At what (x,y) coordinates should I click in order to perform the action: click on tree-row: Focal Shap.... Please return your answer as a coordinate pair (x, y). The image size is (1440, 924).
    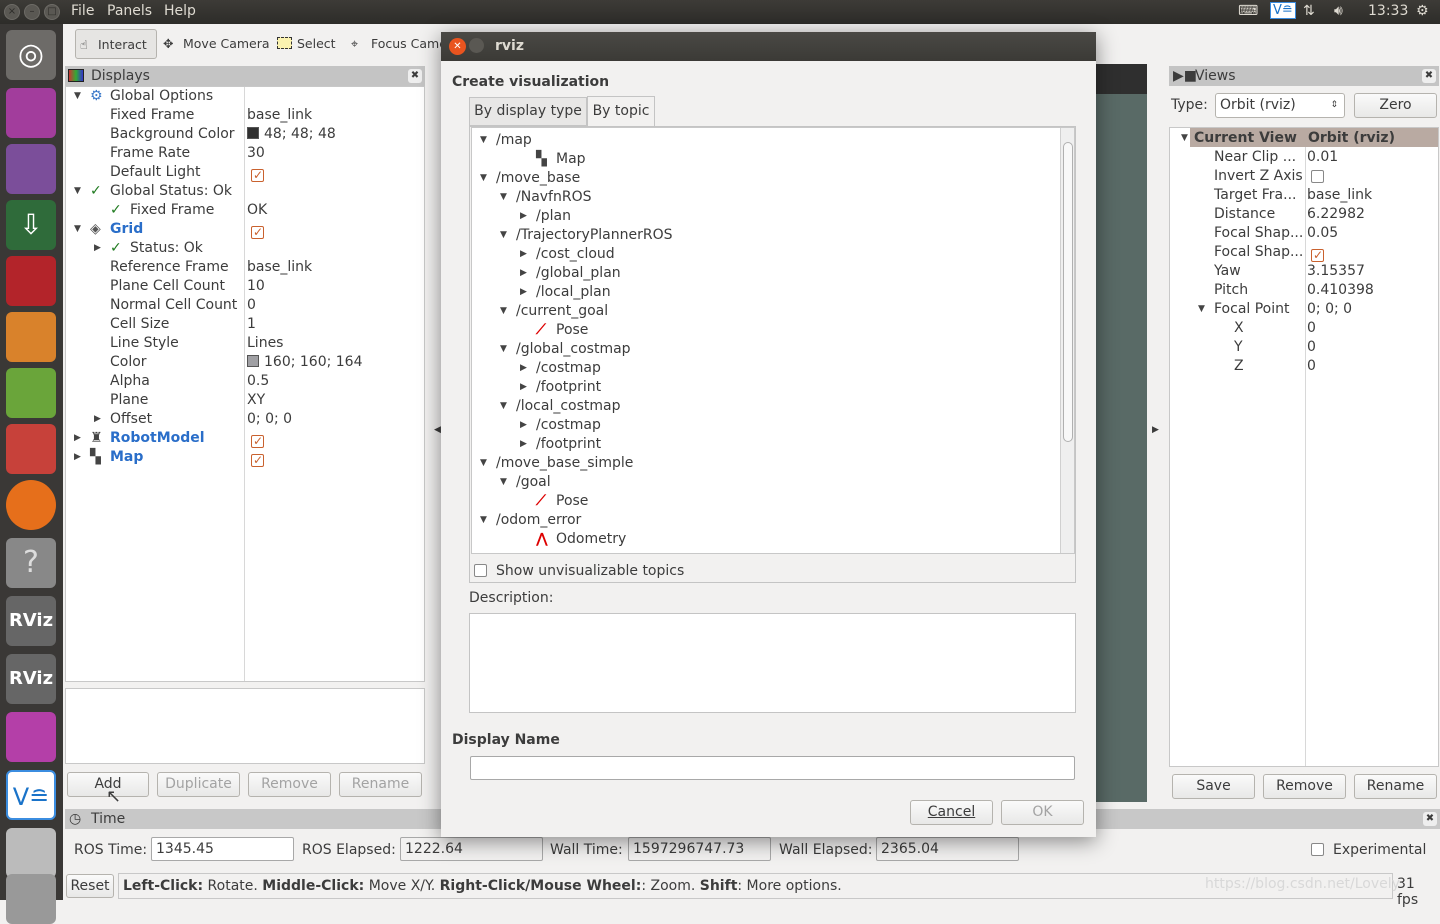
    Looking at the image, I should click on (1304, 254).